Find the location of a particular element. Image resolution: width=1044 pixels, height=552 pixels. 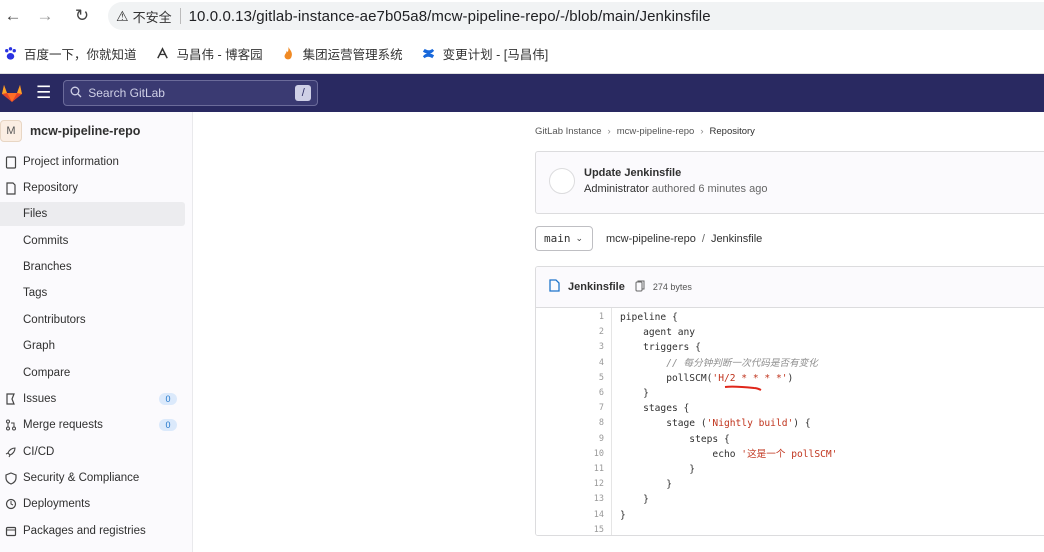

line-number: 7 is located at coordinates (601, 408).